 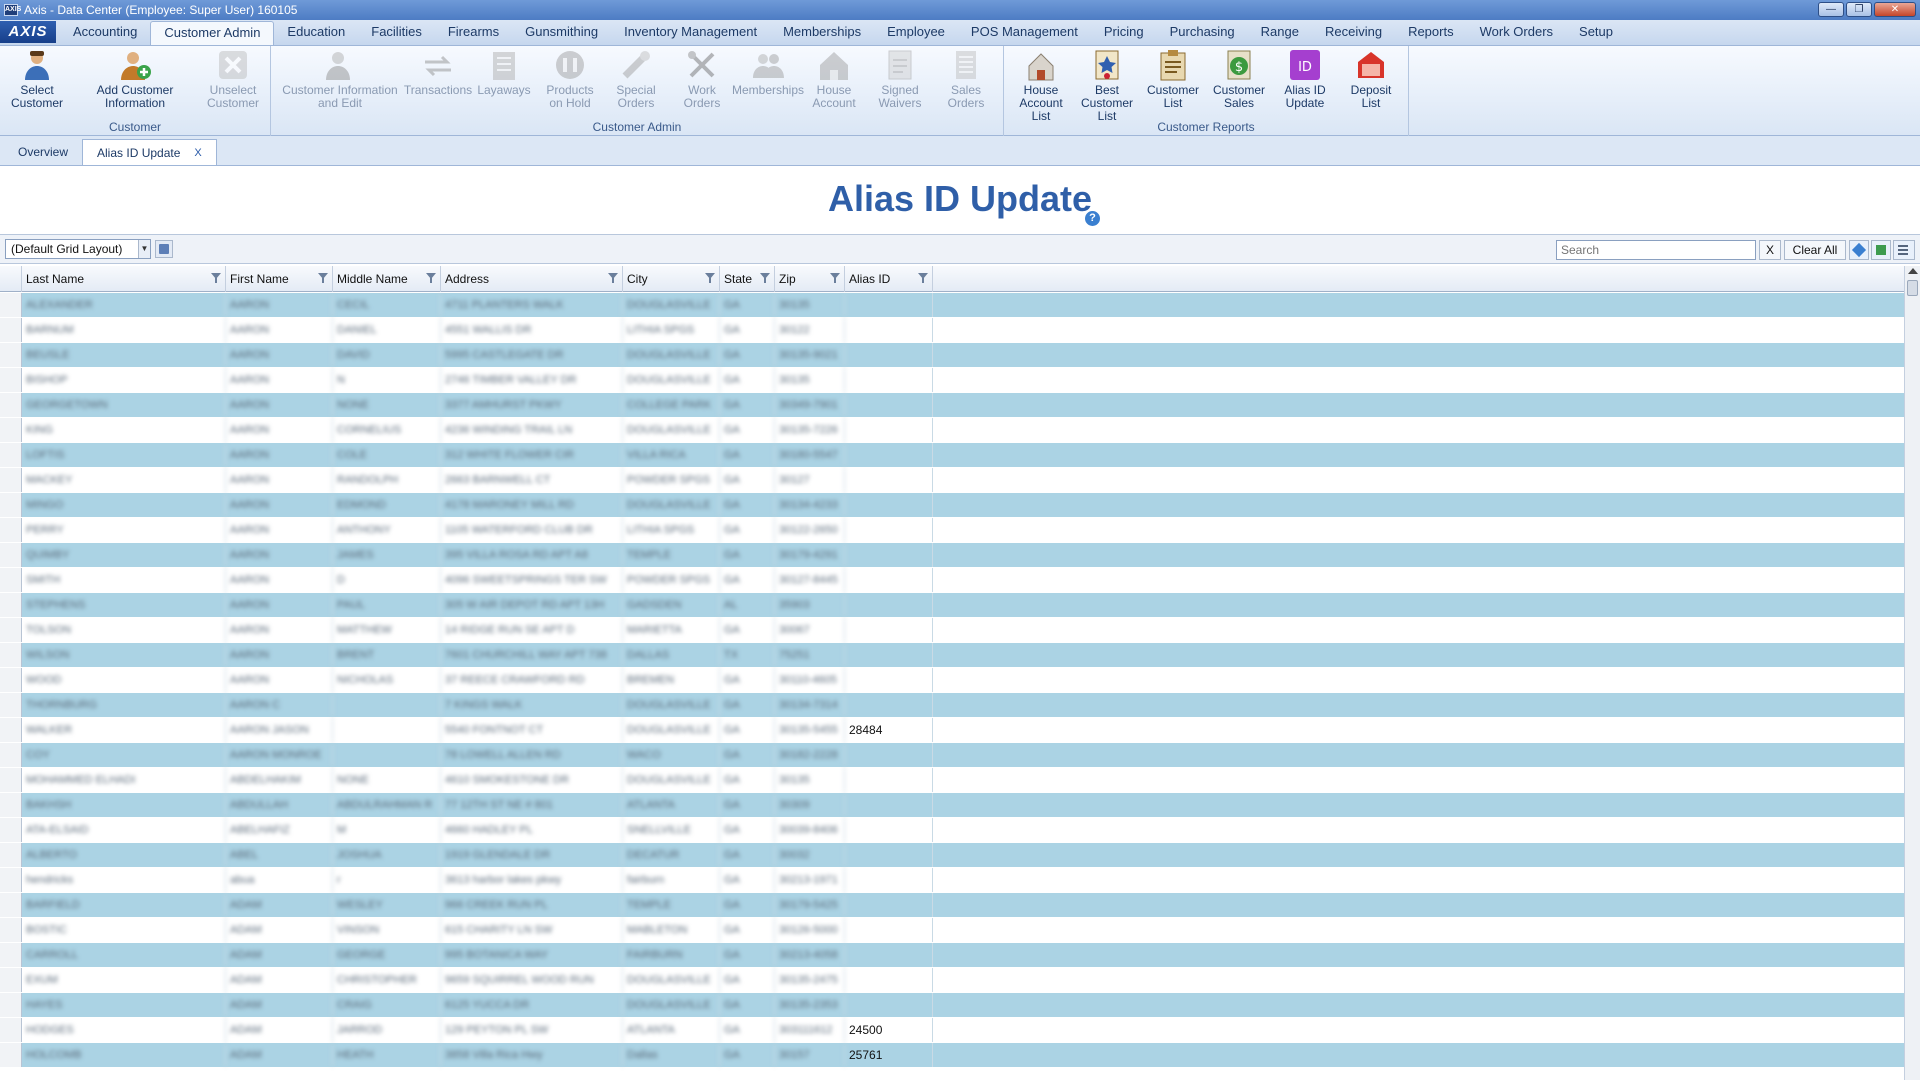 What do you see at coordinates (279, 730) in the screenshot?
I see `cell-first-name: AARON JASON` at bounding box center [279, 730].